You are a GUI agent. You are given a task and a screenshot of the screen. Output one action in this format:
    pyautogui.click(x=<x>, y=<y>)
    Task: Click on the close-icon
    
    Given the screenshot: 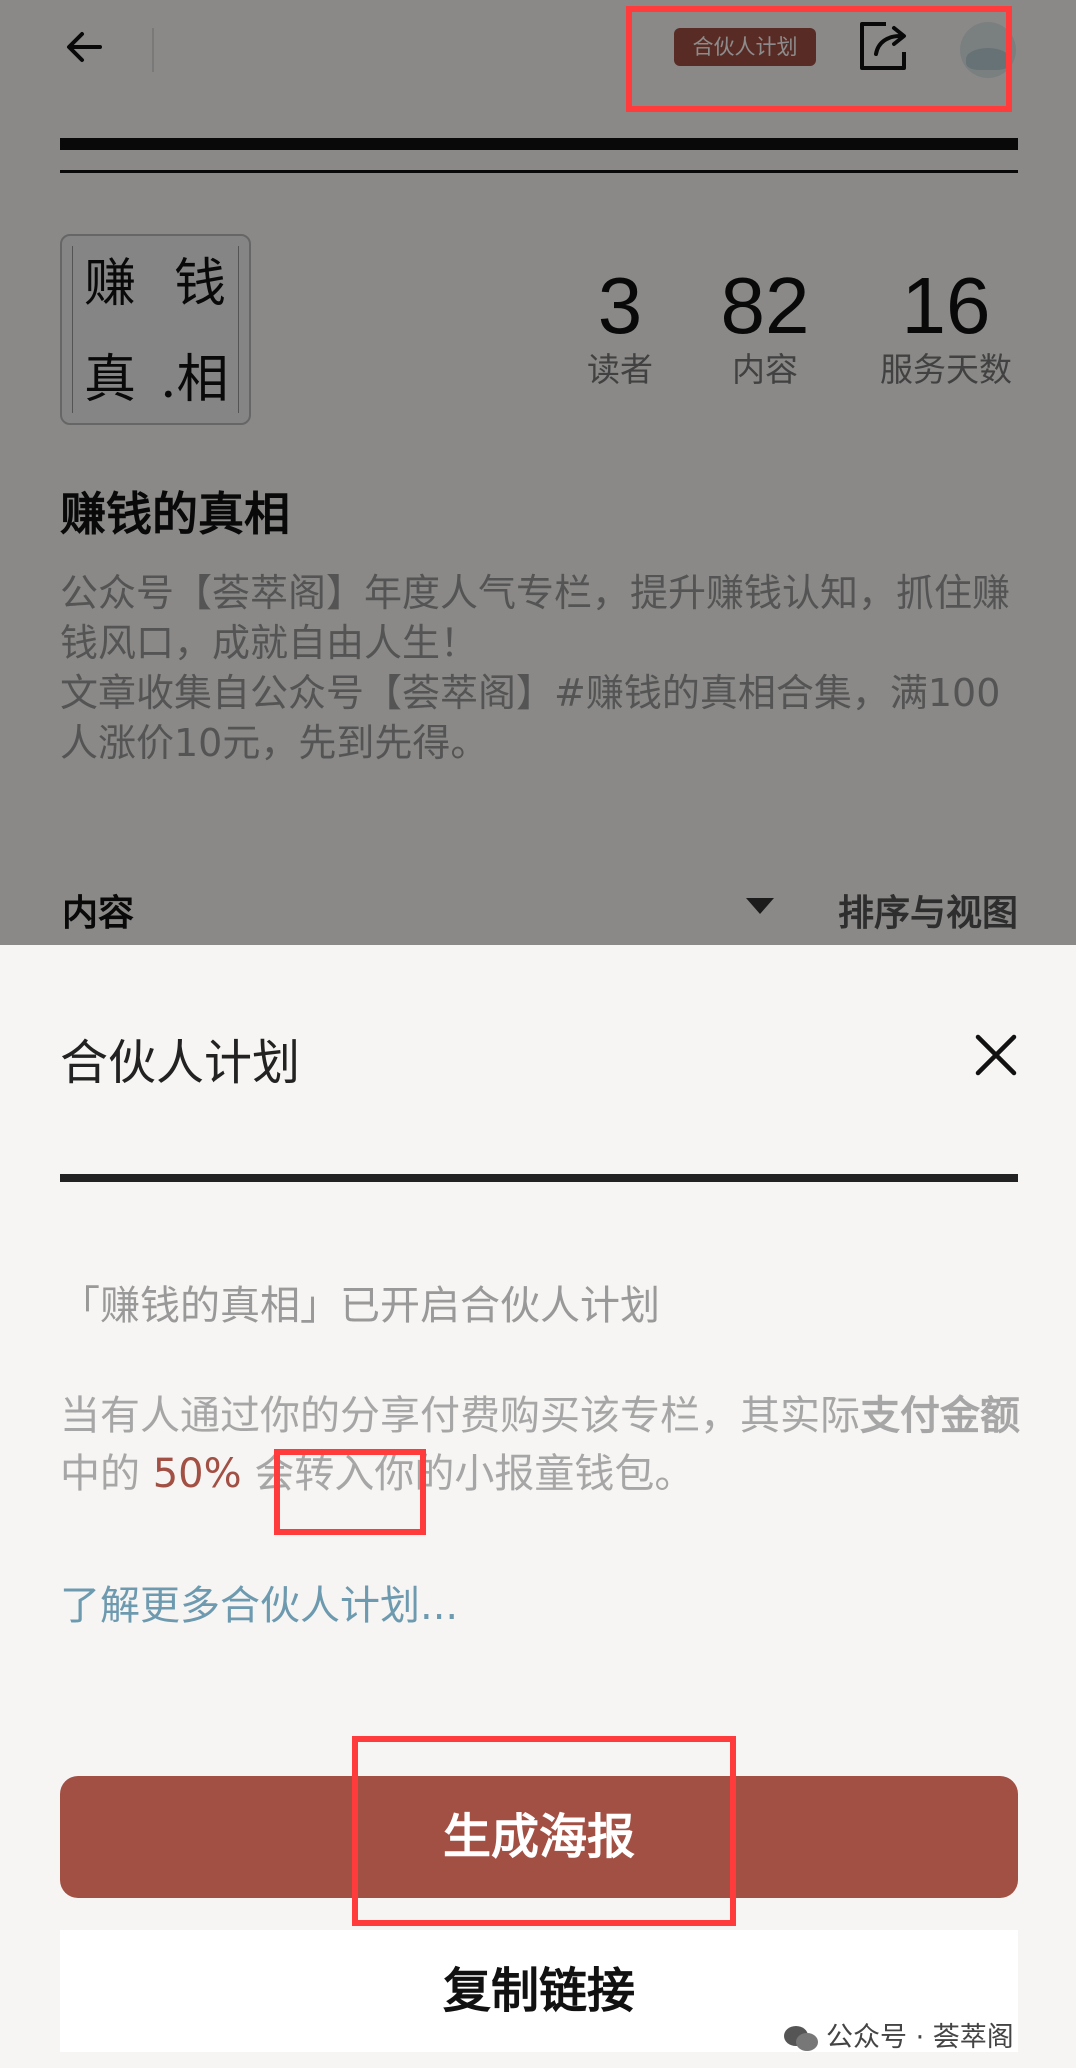 What is the action you would take?
    pyautogui.click(x=996, y=1055)
    